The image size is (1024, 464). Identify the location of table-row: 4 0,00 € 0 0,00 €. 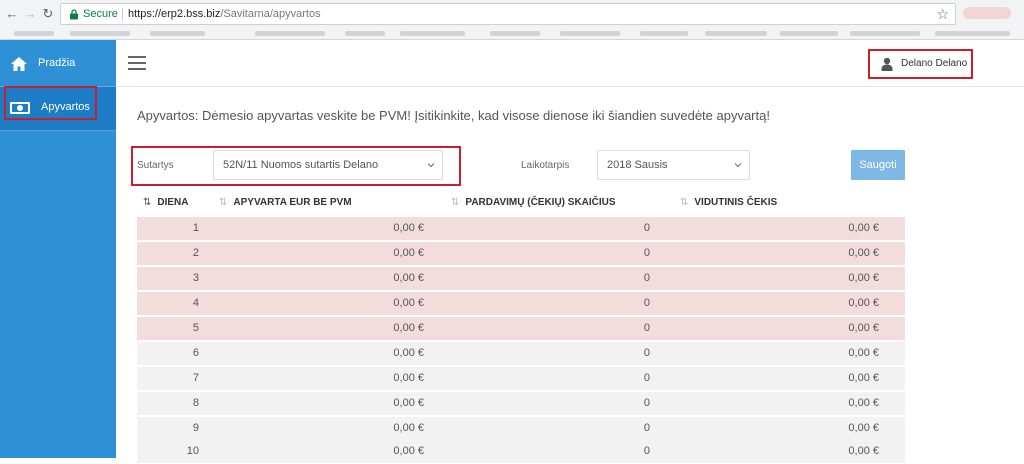
(521, 304).